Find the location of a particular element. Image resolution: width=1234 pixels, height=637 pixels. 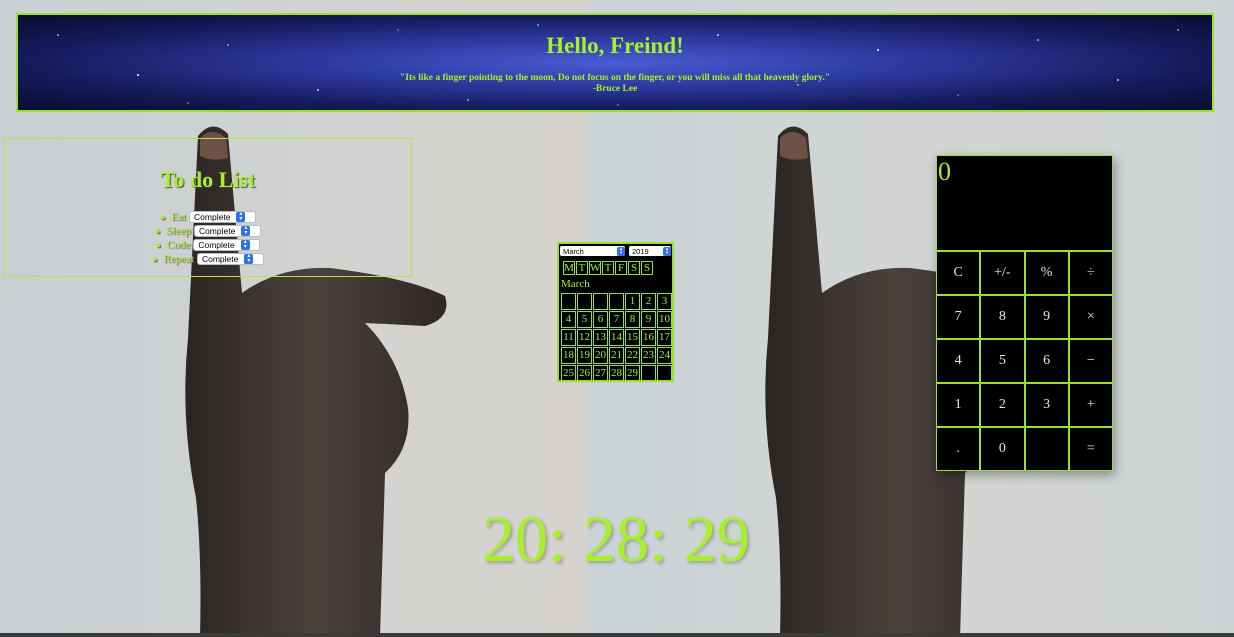

calc-key-digit-3: 3 is located at coordinates (1046, 405).